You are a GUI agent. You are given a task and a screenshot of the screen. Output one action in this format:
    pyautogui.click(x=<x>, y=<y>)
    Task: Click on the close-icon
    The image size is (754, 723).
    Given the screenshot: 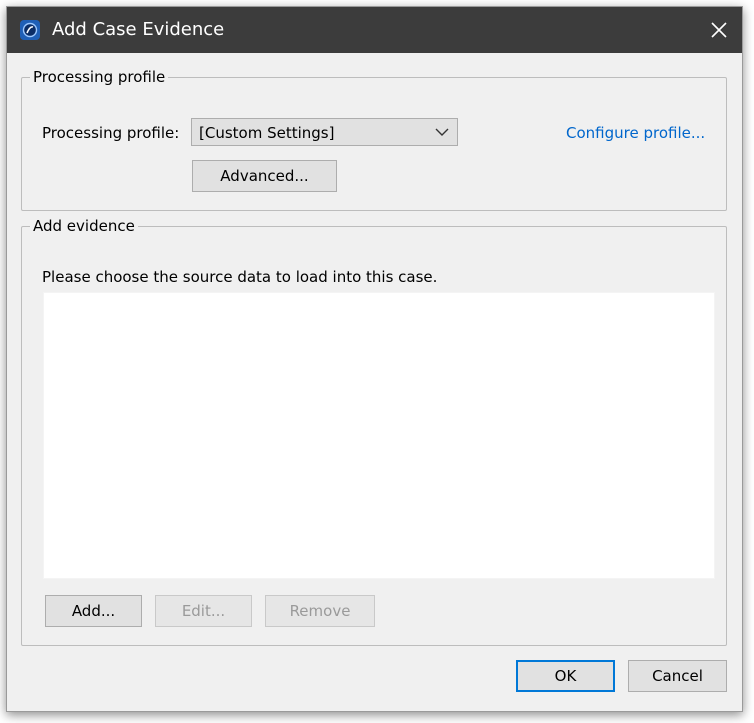 What is the action you would take?
    pyautogui.click(x=719, y=30)
    